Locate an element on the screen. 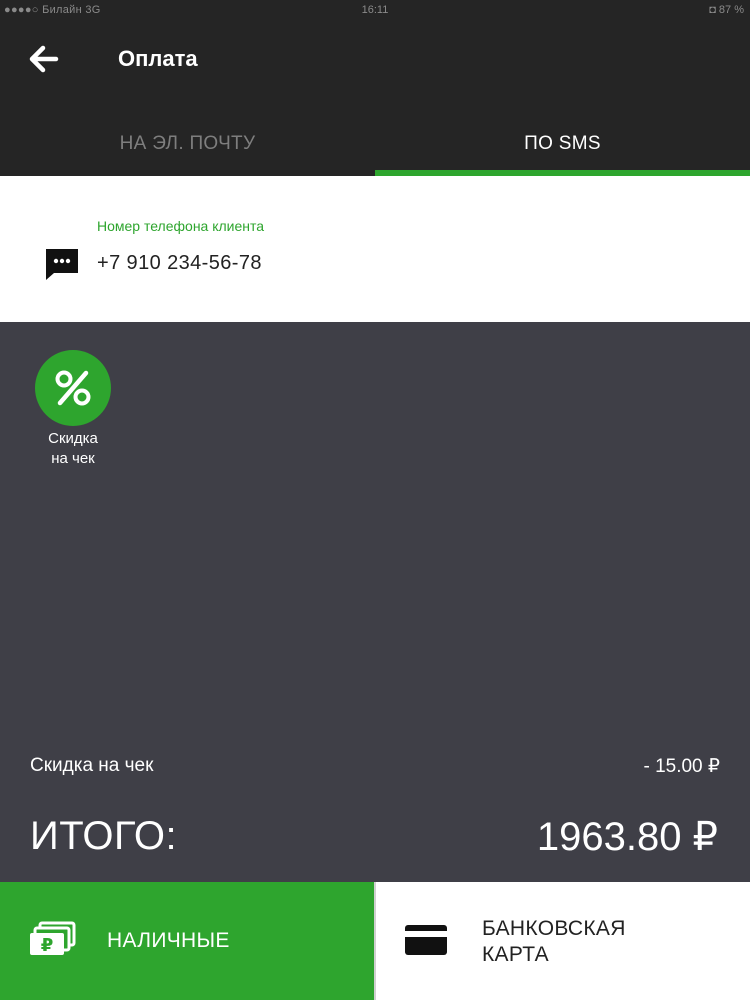 The width and height of the screenshot is (750, 1000). card-payment-button: БАНКОВСКАЯ КАРТА is located at coordinates (563, 941).